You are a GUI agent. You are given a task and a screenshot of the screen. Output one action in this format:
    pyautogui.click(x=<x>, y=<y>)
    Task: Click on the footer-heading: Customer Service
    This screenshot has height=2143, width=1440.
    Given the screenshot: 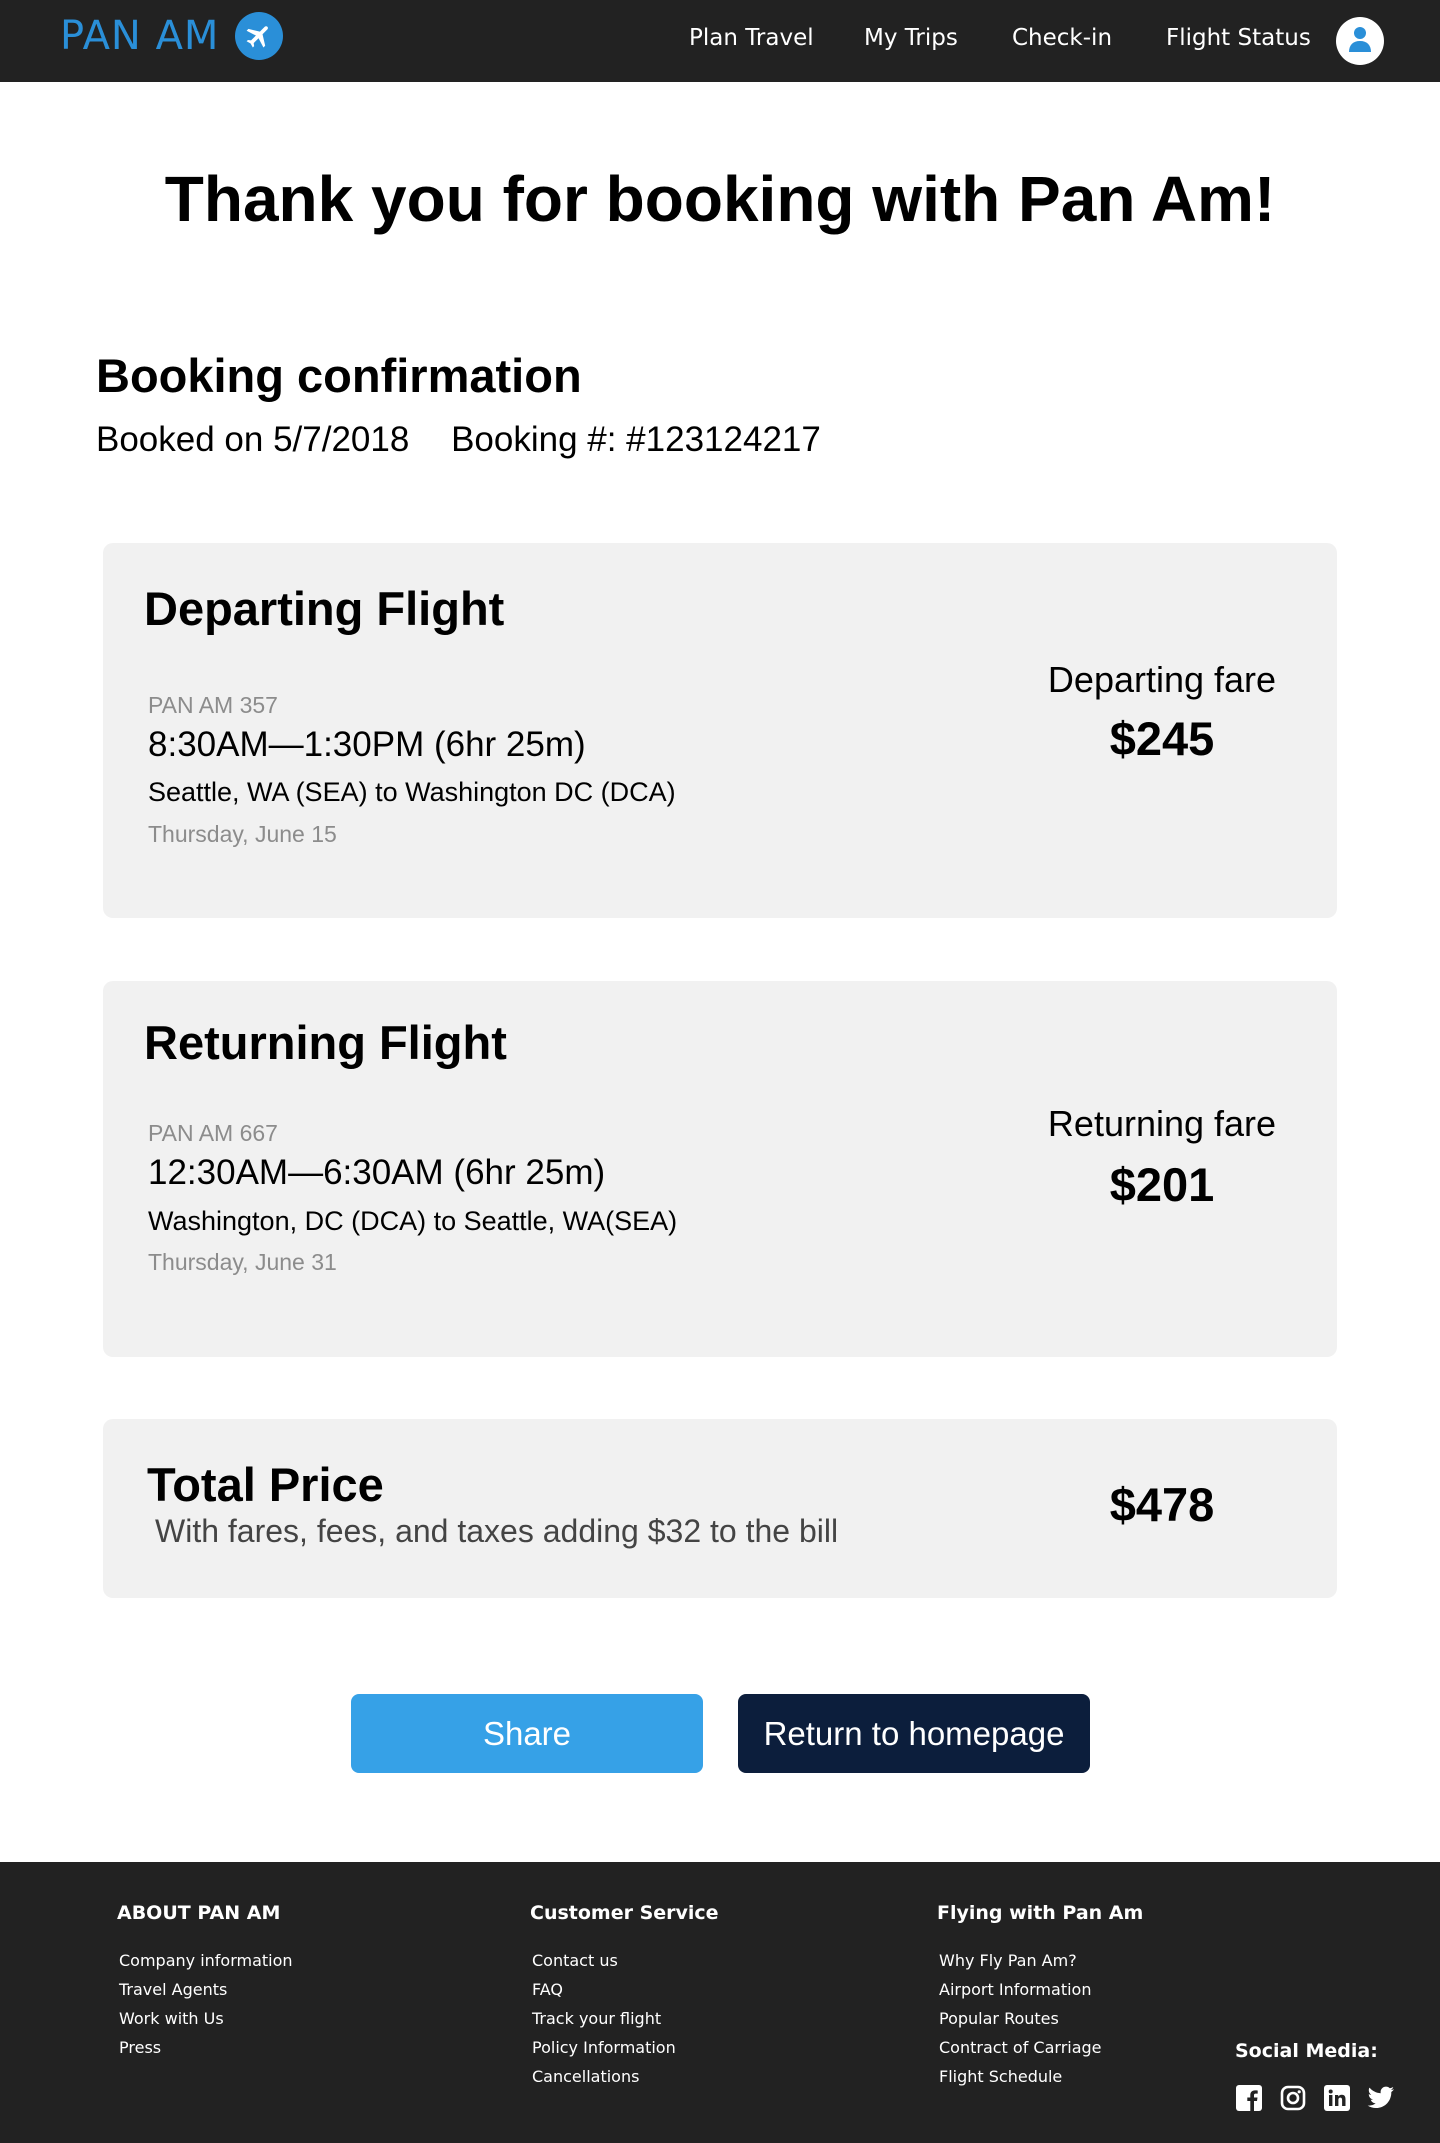 What is the action you would take?
    pyautogui.click(x=624, y=1913)
    